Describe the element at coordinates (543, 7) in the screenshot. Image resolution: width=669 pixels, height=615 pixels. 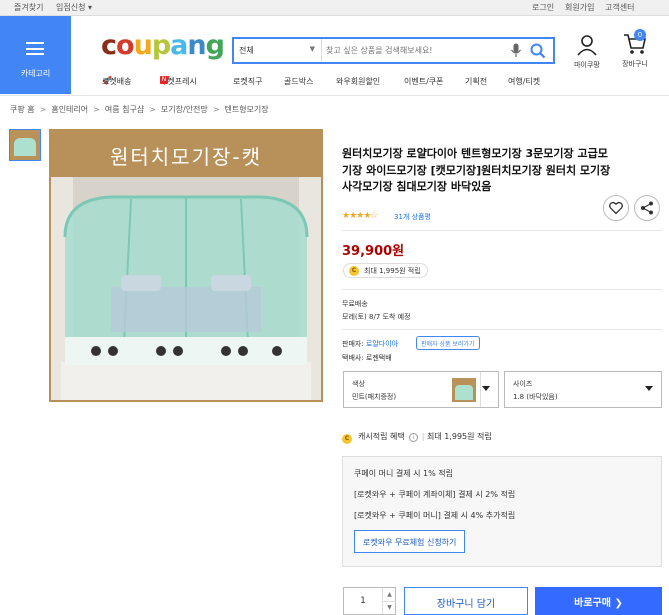
I see `login-link: 로그인` at that location.